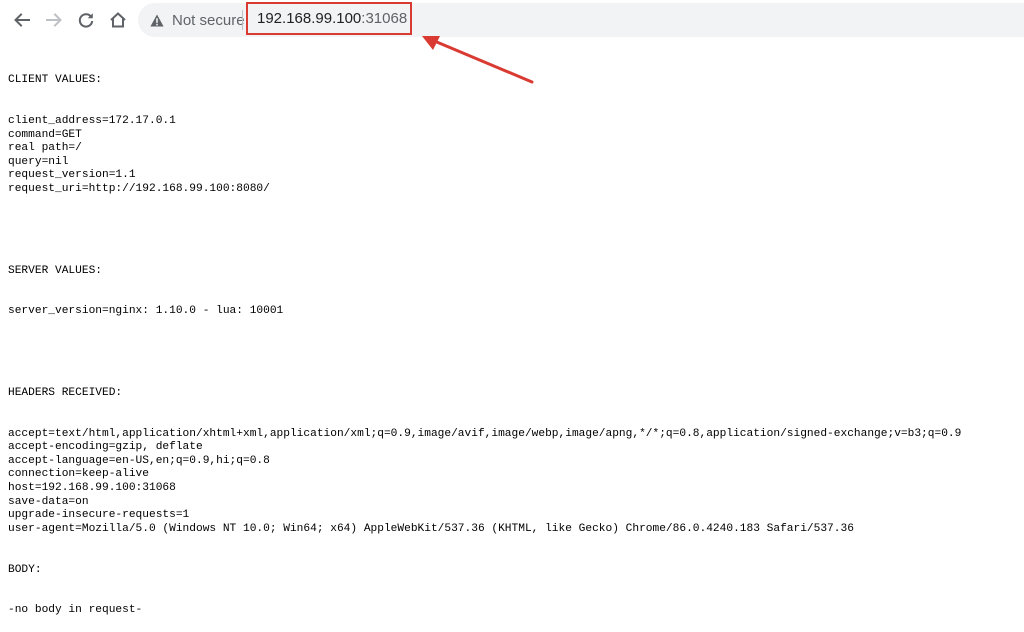 The height and width of the screenshot is (632, 1024). What do you see at coordinates (92, 120) in the screenshot?
I see `text-line: client_address=172.17.0.1` at bounding box center [92, 120].